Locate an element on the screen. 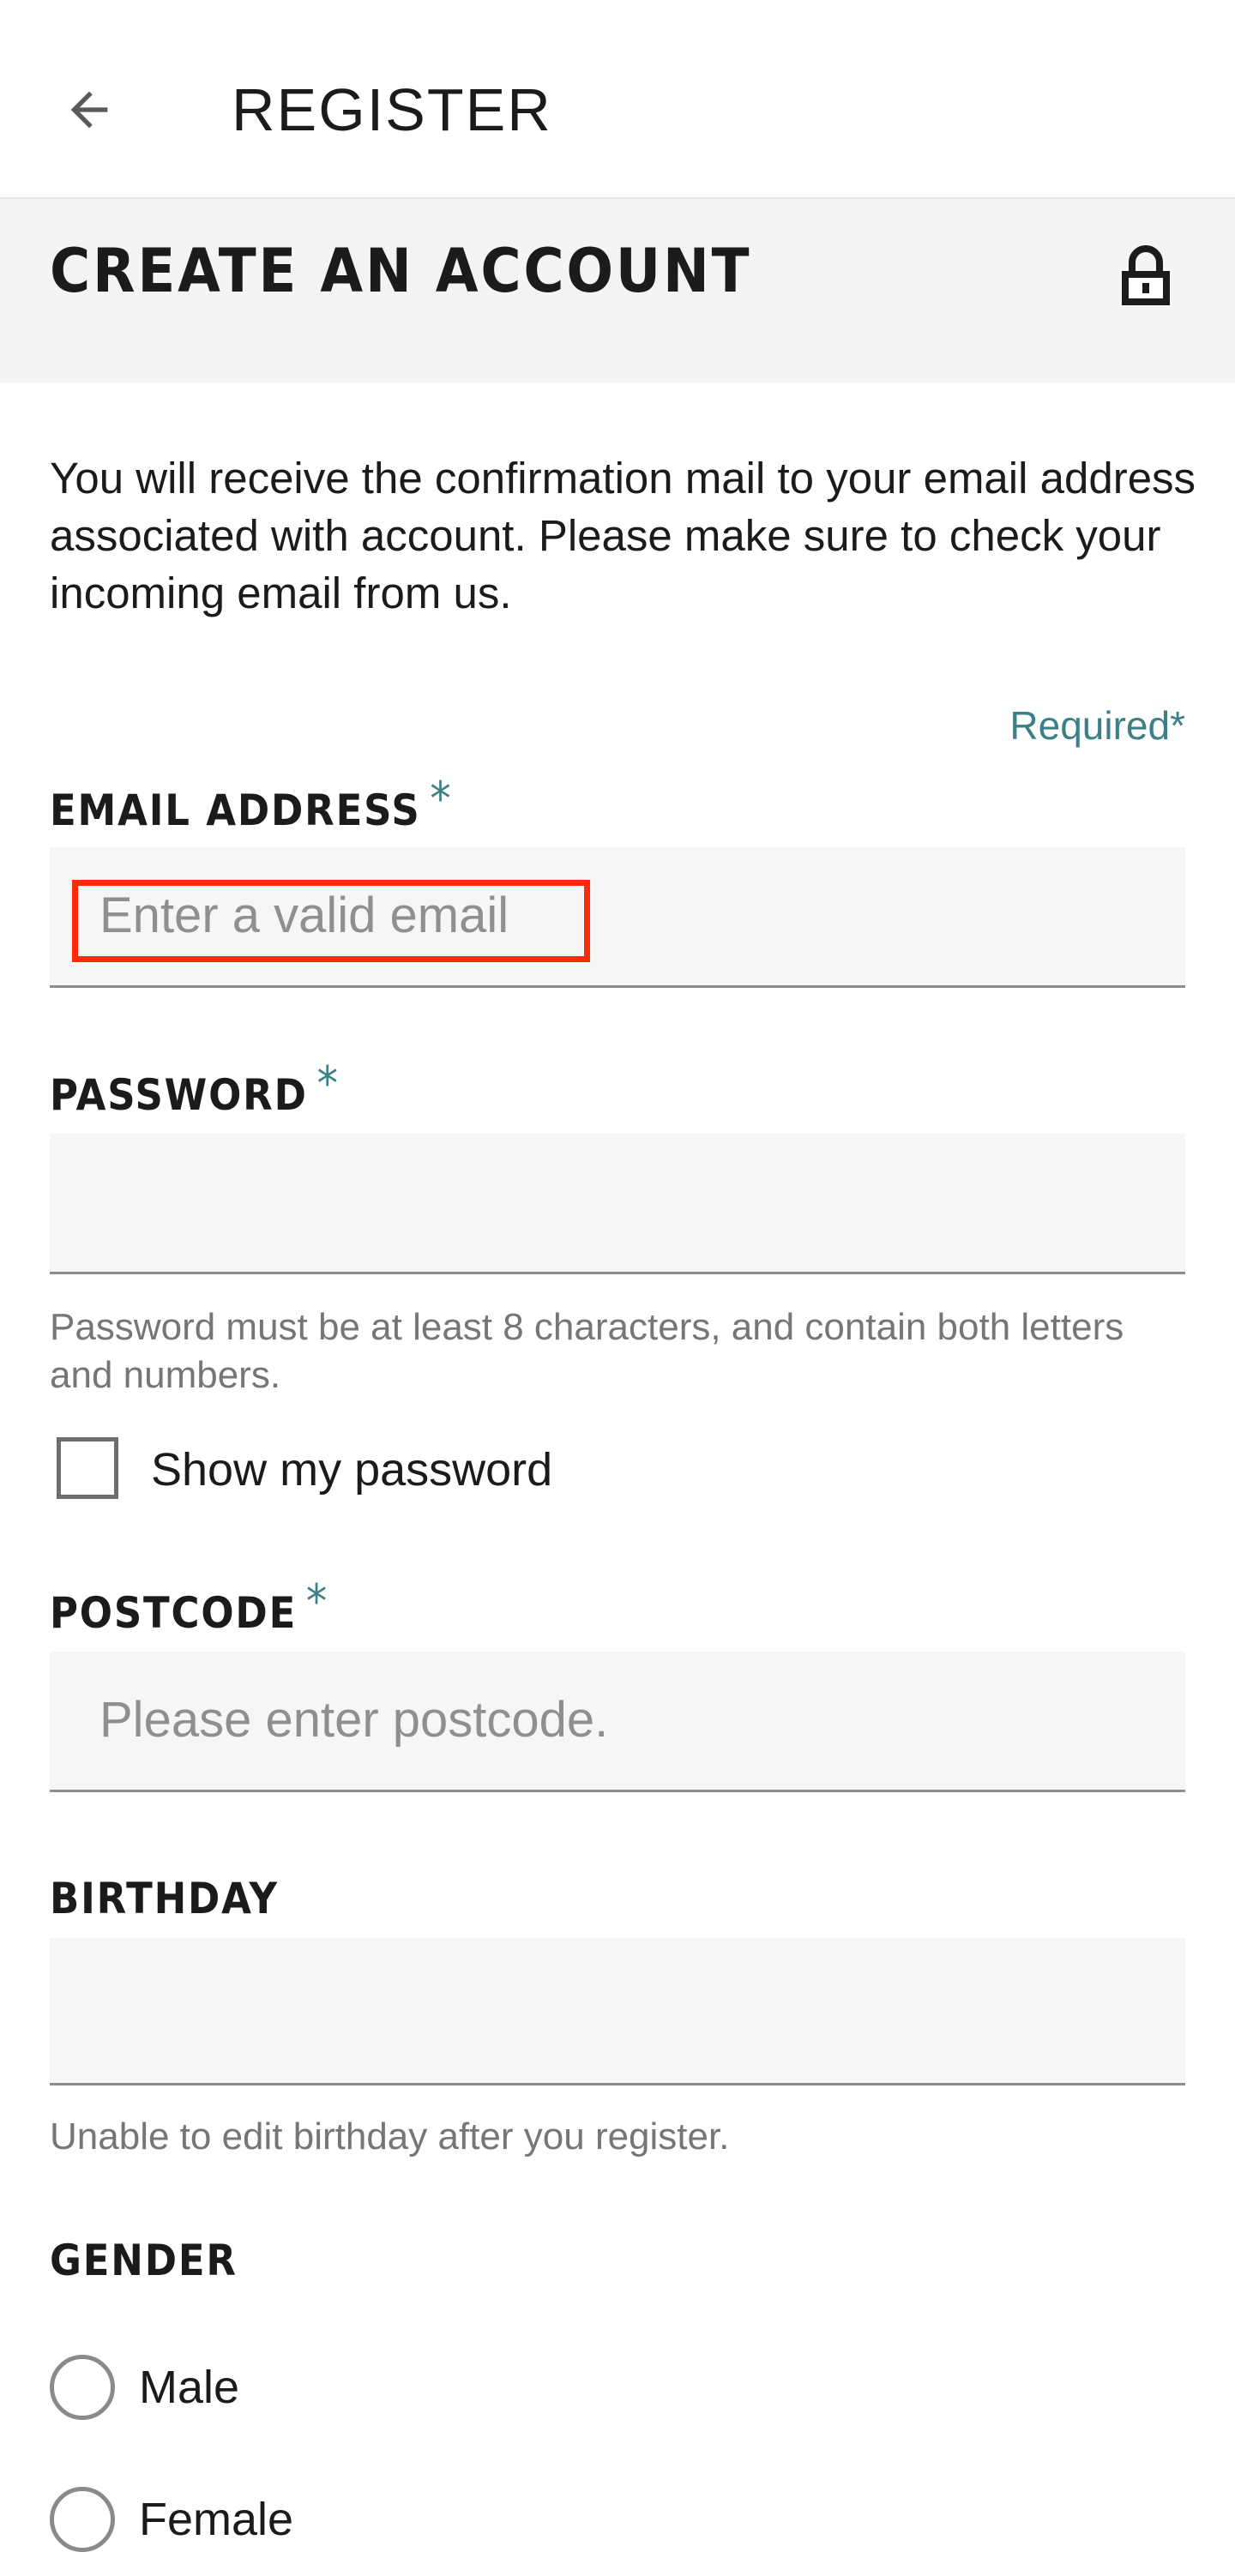 The width and height of the screenshot is (1235, 2576). email-label: EMAIL ADDRESS * is located at coordinates (251, 805).